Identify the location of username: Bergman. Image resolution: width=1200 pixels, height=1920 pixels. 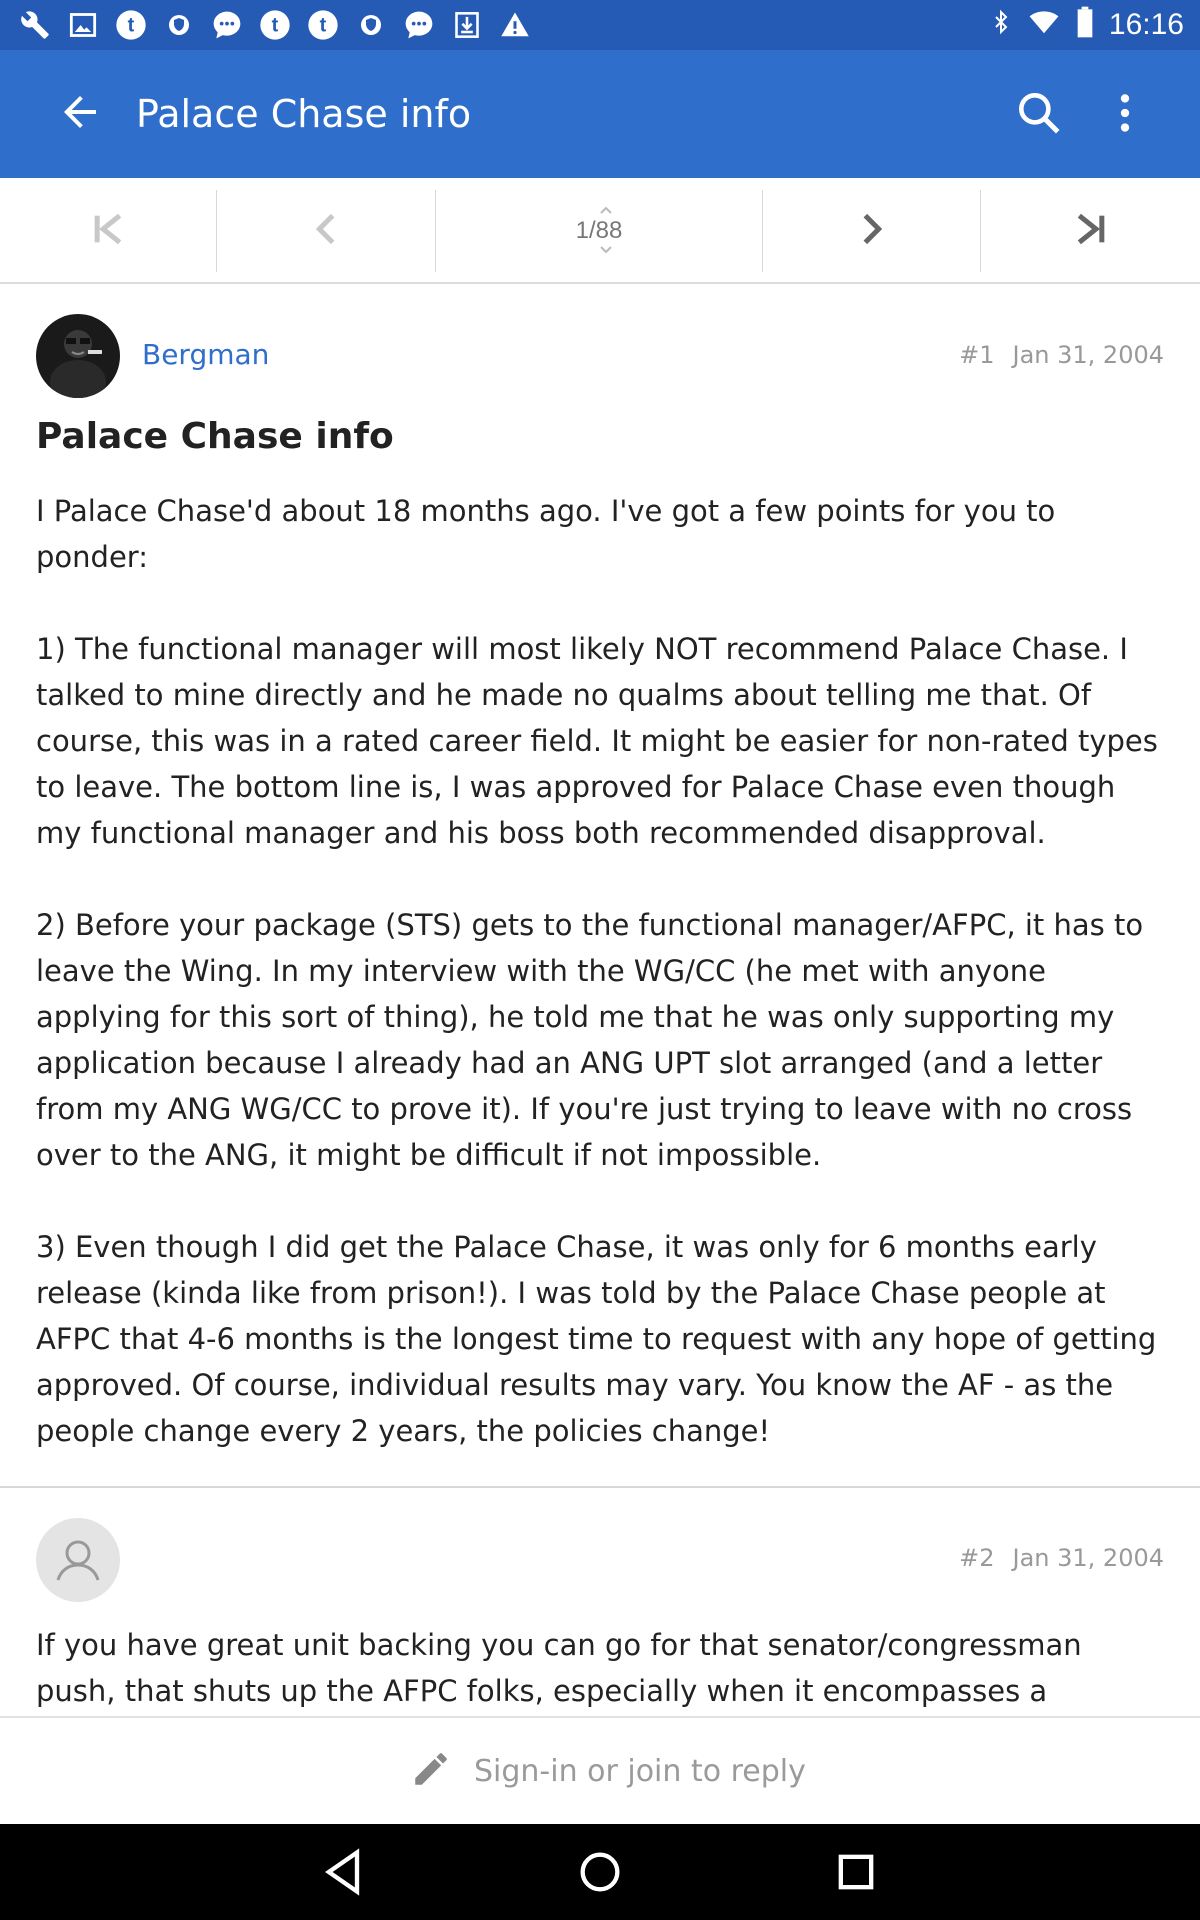
(205, 354).